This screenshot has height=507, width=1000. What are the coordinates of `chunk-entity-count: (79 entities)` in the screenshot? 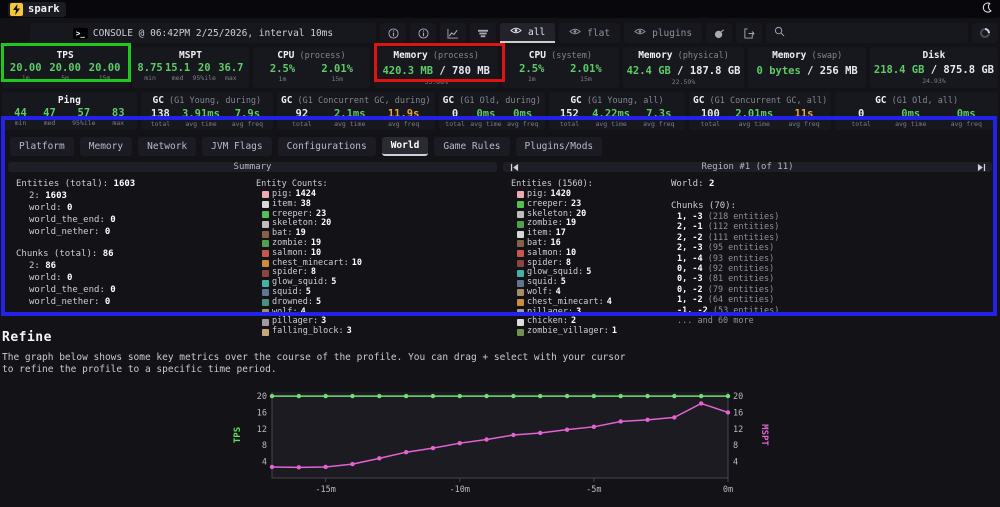 It's located at (738, 289).